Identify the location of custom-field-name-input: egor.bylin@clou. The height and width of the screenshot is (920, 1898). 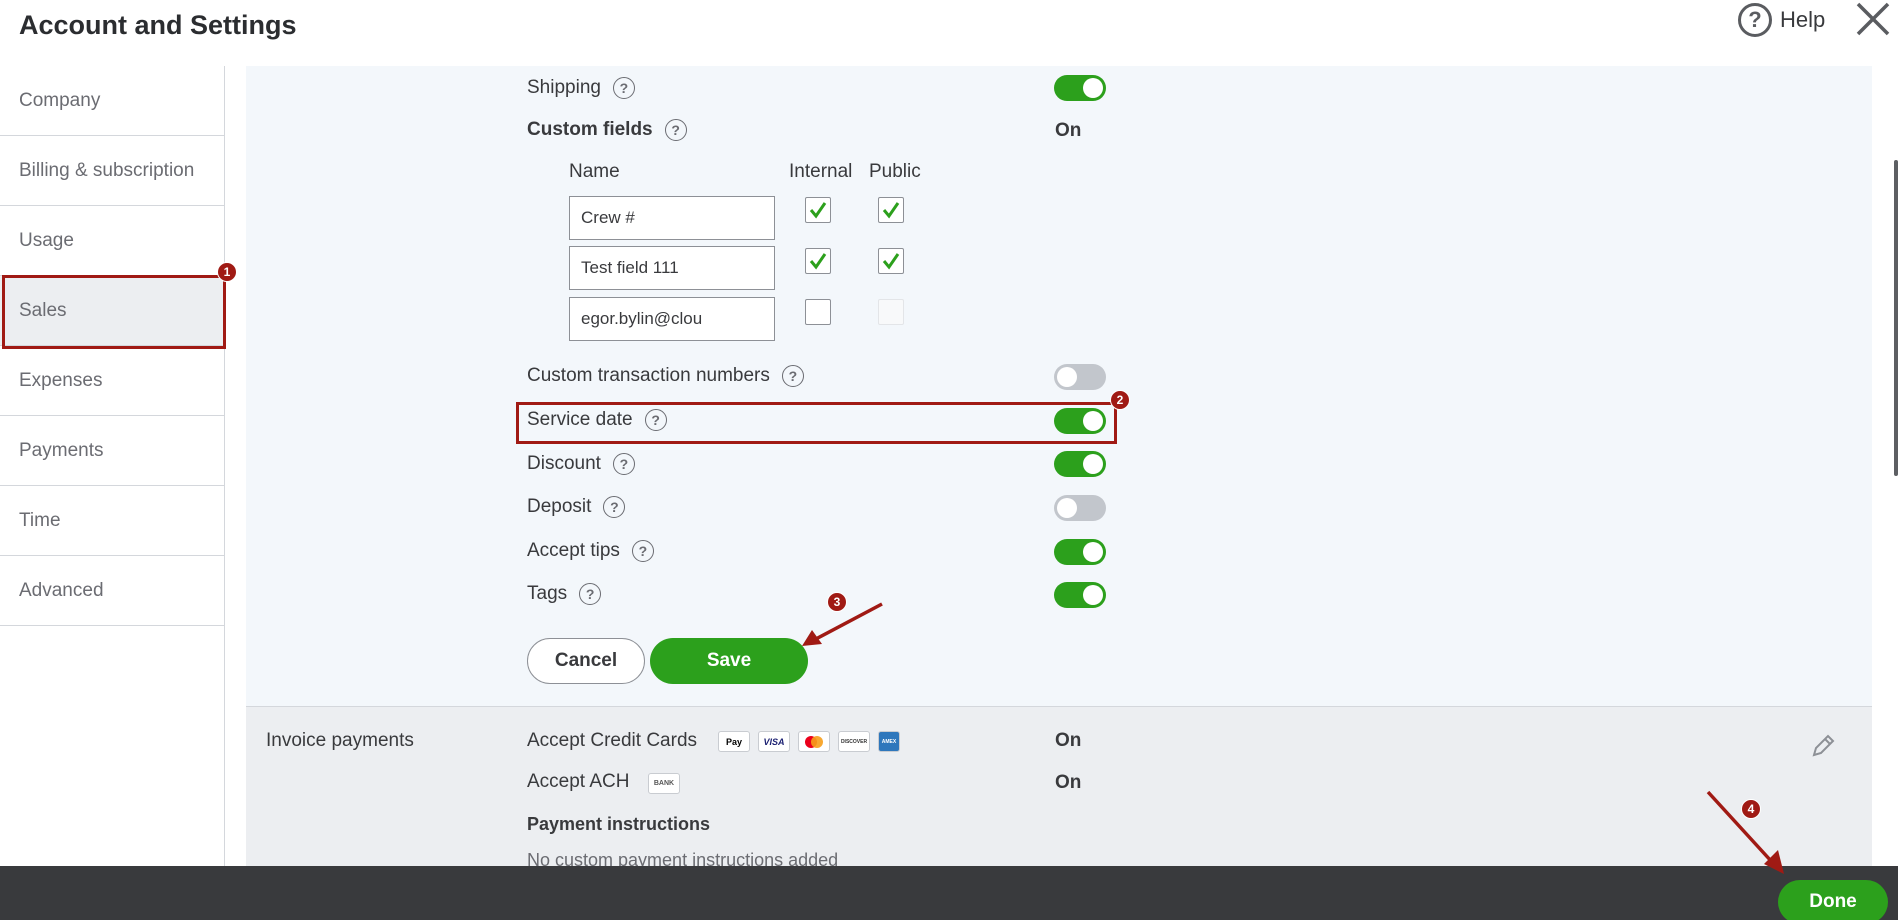
(672, 319).